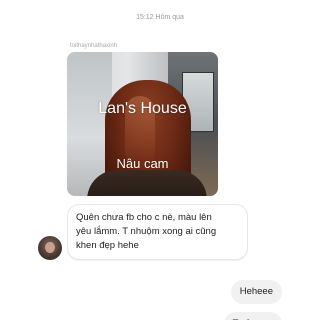 This screenshot has height=320, width=320. What do you see at coordinates (252, 316) in the screenshot?
I see `outgoing-message-bubble: T cảm ơn` at bounding box center [252, 316].